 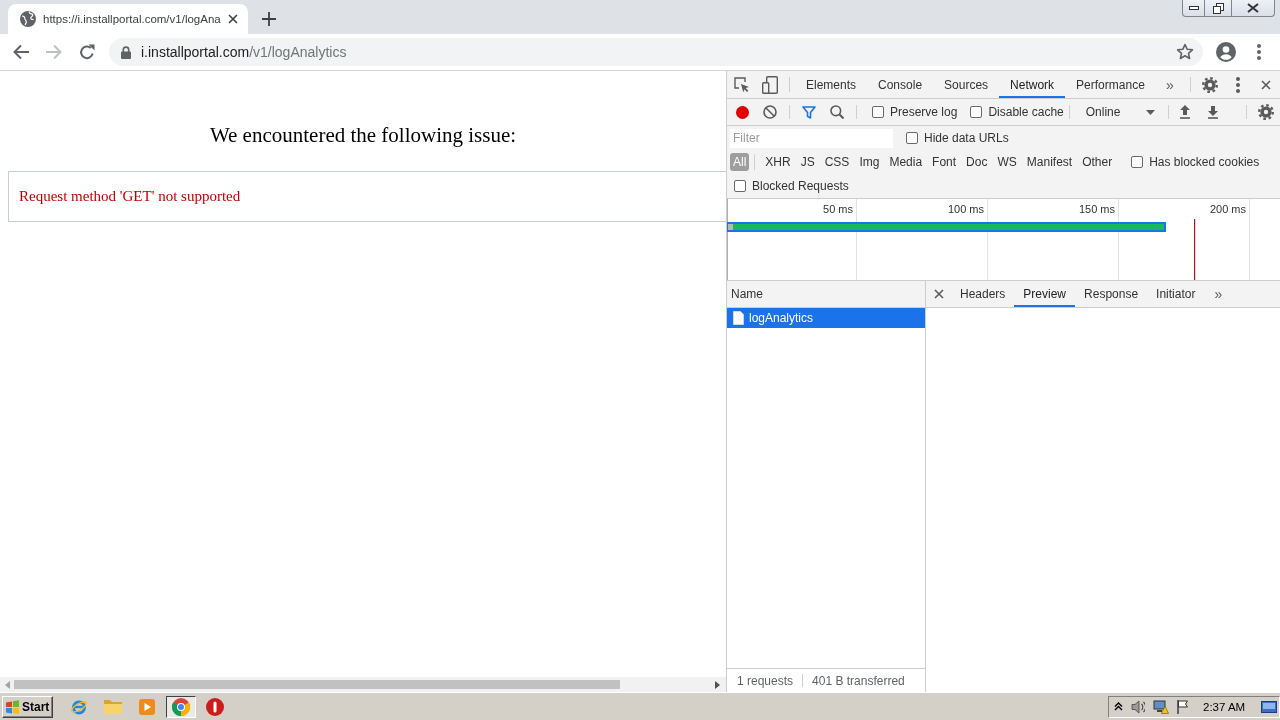 What do you see at coordinates (269, 18) in the screenshot?
I see `plus-icon` at bounding box center [269, 18].